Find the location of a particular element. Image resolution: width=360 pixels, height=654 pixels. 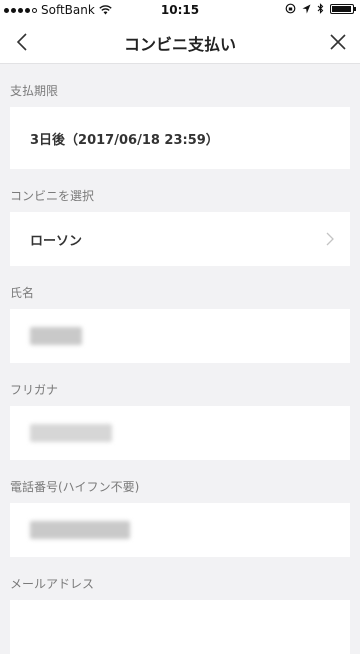

name-field is located at coordinates (180, 336).